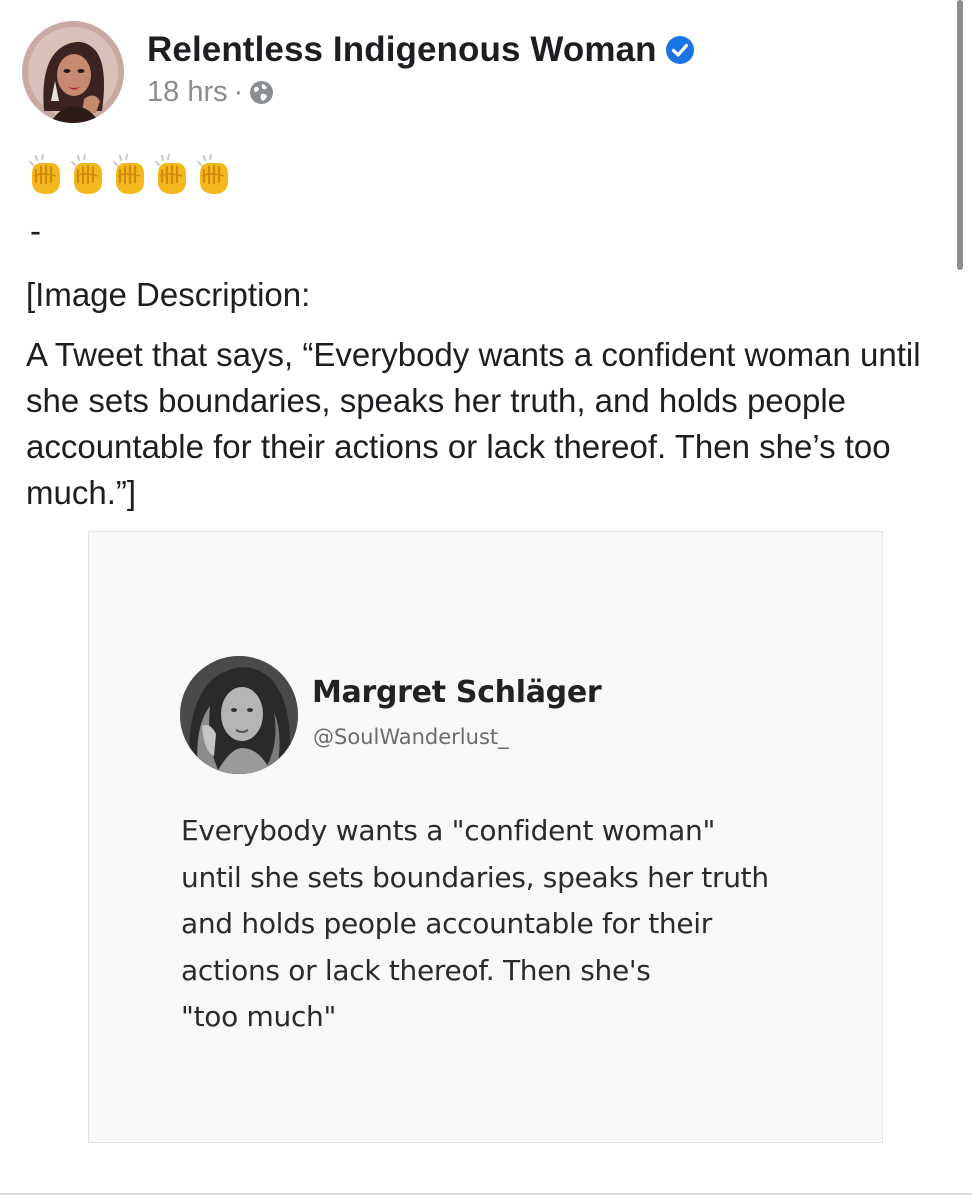  I want to click on tweet-author-handle: @SoulWanderlust_, so click(411, 737).